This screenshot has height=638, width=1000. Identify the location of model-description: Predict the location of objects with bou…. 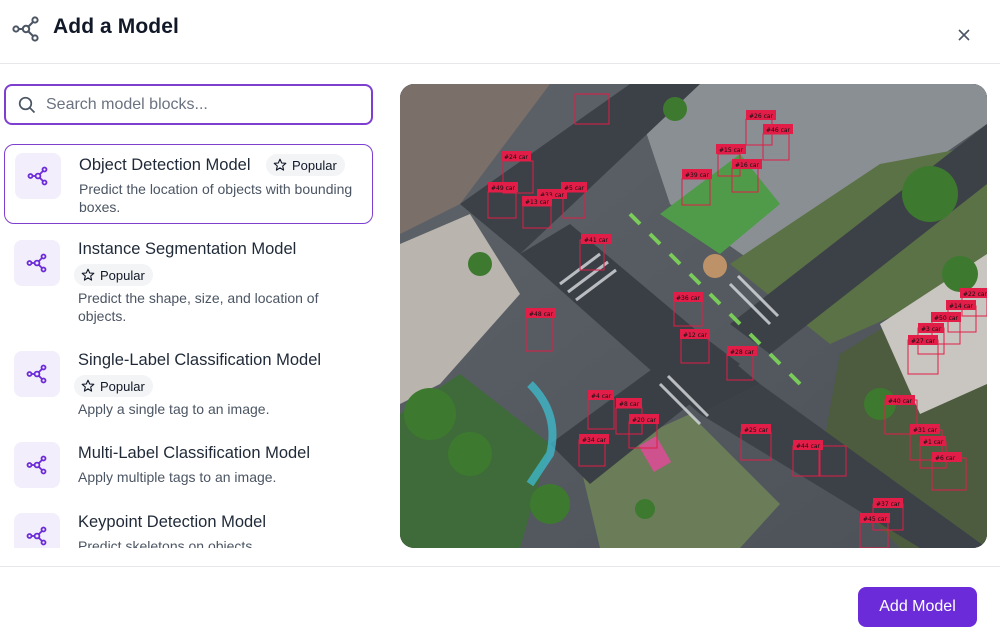
(216, 198).